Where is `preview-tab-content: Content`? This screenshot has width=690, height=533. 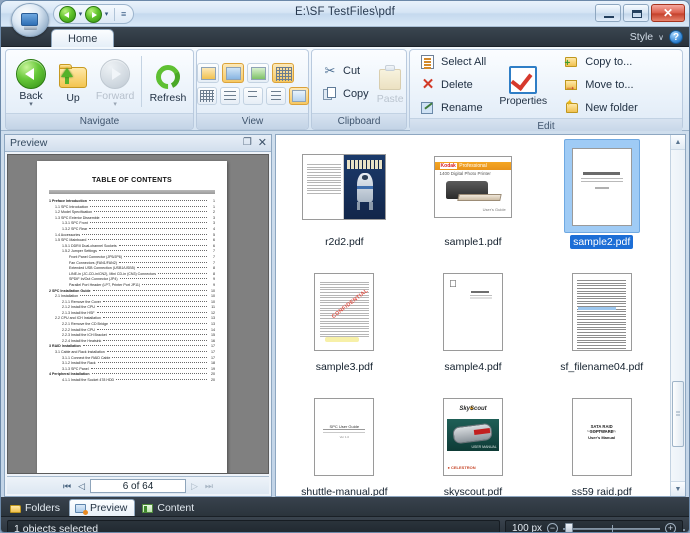
preview-tab-content: Content is located at coordinates (169, 508).